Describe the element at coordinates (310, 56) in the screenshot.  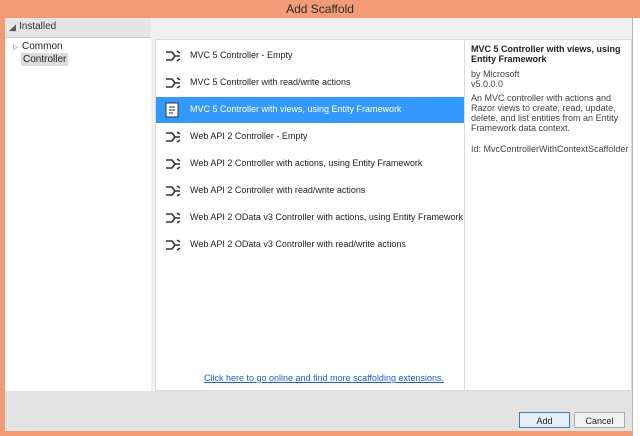
I see `scaffold-item-mvc-empty: MVC 5 Controller - Empty` at that location.